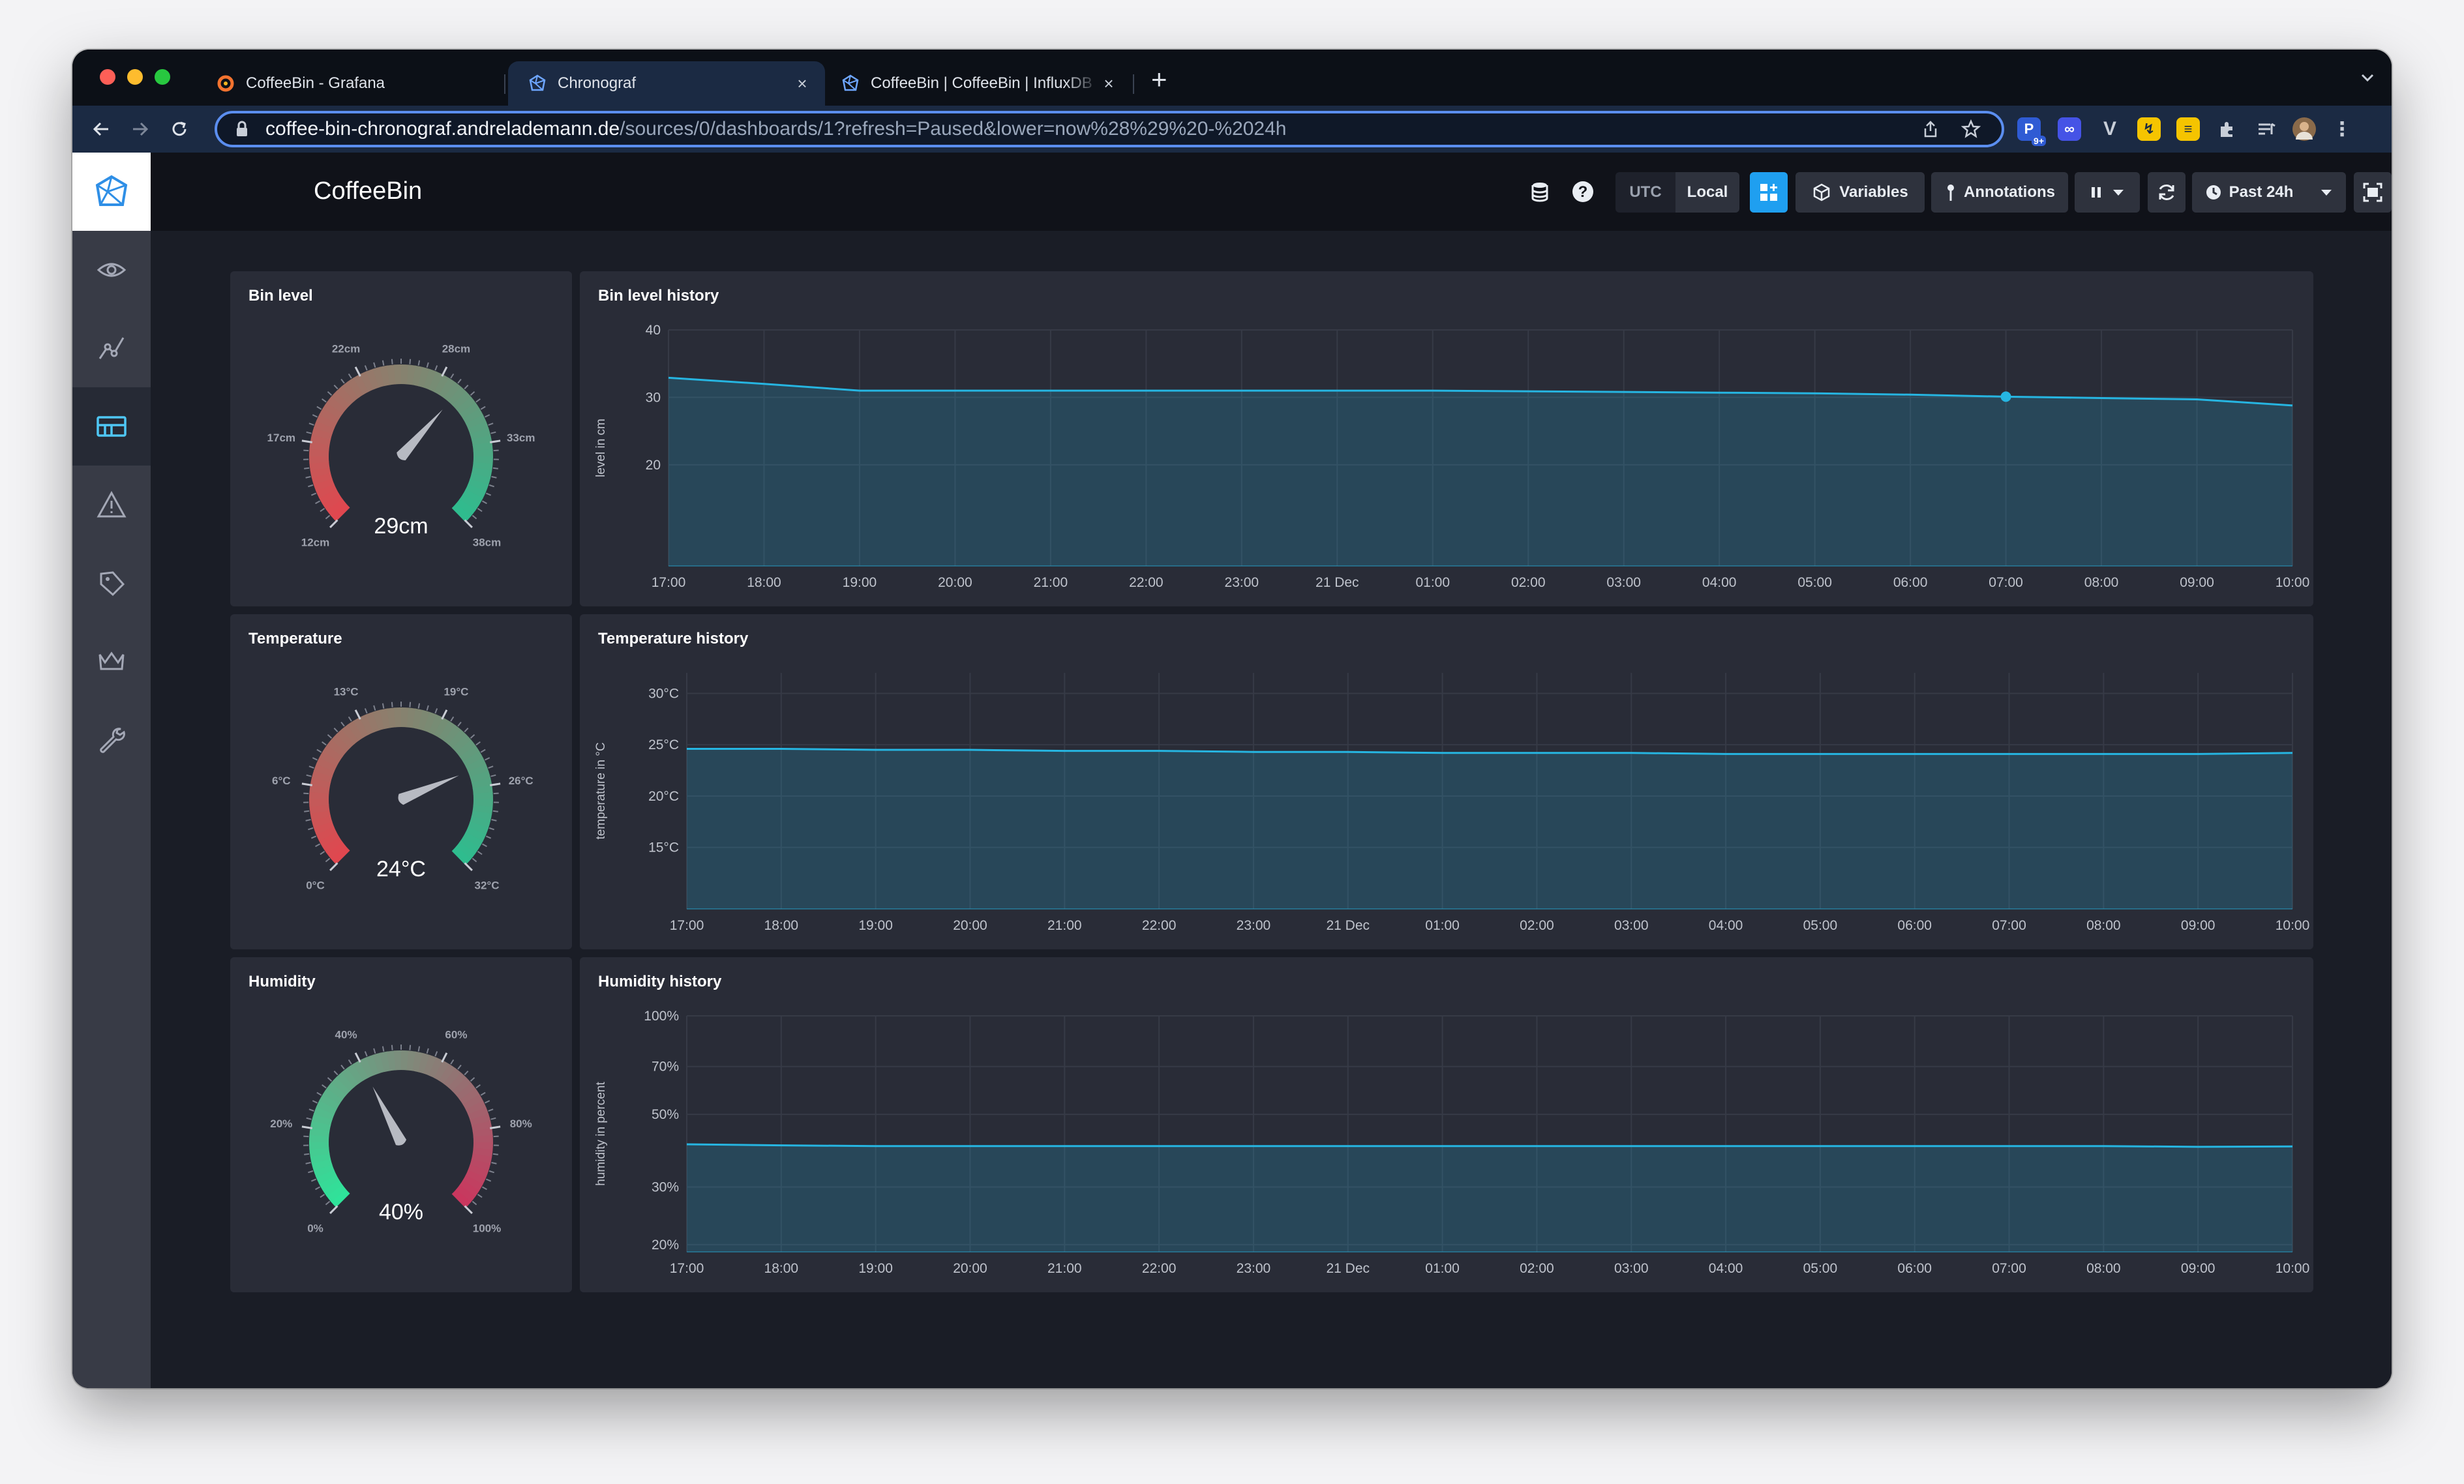  What do you see at coordinates (2005, 396) in the screenshot?
I see `highlight-point` at bounding box center [2005, 396].